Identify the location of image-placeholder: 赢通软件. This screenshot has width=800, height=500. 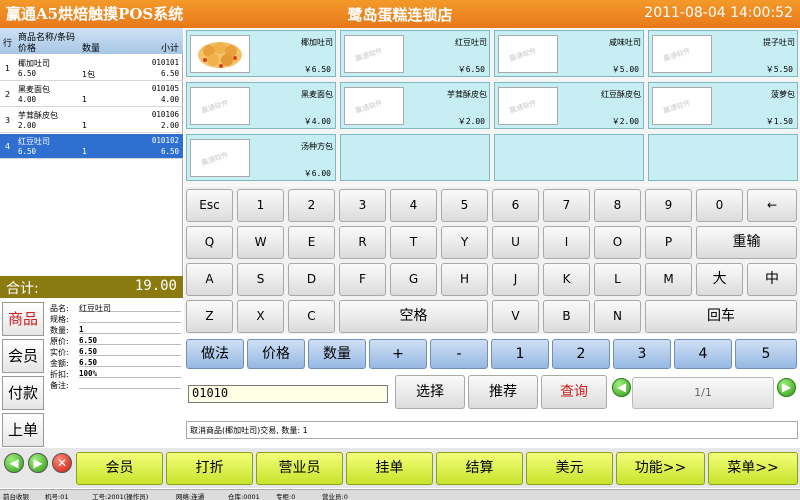
(374, 54).